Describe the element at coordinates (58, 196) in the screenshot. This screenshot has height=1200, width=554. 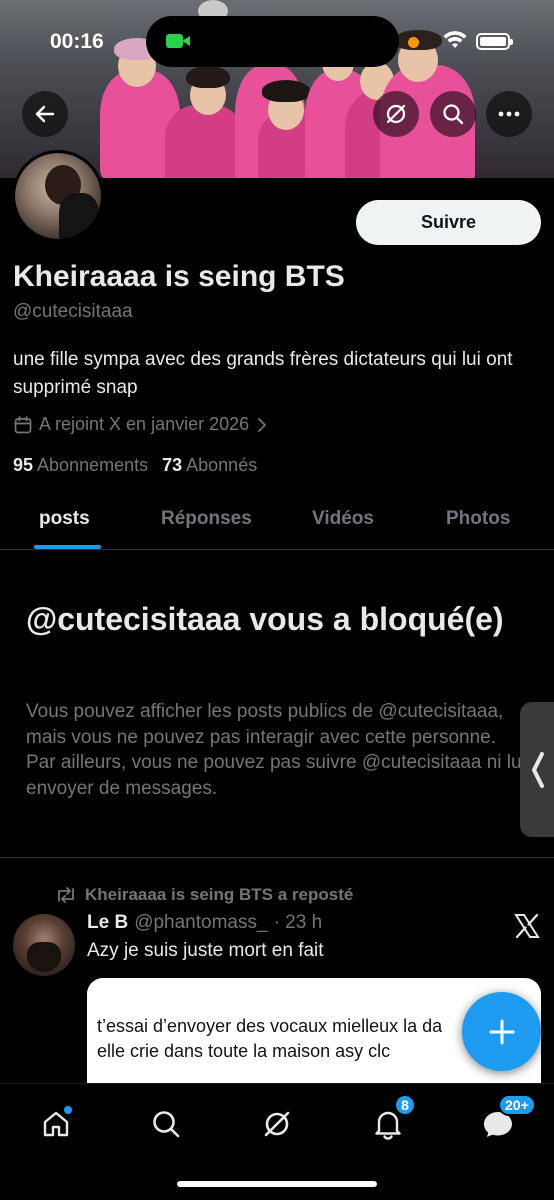
I see `profile-avatar` at that location.